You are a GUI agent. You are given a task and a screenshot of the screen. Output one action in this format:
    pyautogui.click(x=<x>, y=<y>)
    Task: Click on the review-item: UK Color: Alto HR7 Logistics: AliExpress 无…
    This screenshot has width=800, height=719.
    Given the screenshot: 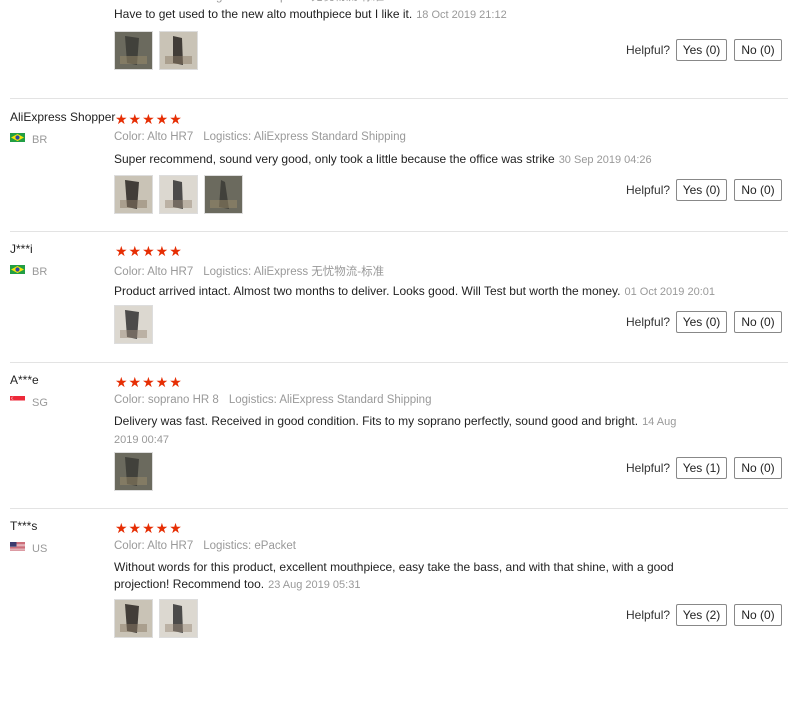 What is the action you would take?
    pyautogui.click(x=399, y=49)
    